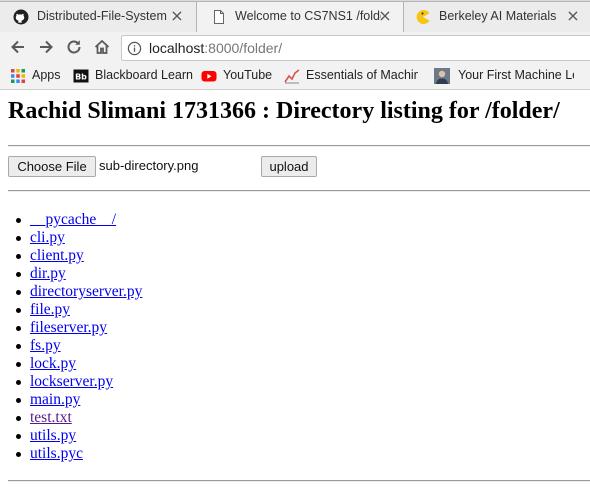 The width and height of the screenshot is (590, 497). I want to click on bookmark-label: Your First Machine Learning, so click(516, 75).